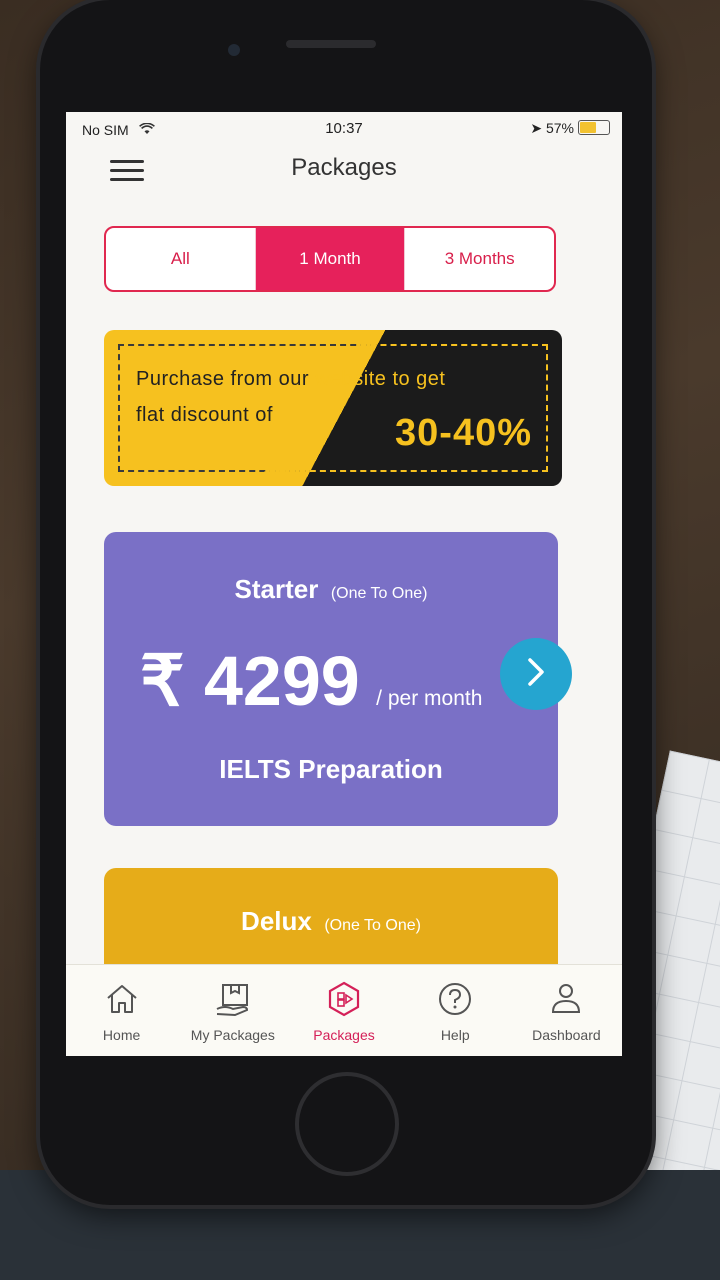 This screenshot has width=720, height=1280. What do you see at coordinates (331, 44) in the screenshot?
I see `speaker` at bounding box center [331, 44].